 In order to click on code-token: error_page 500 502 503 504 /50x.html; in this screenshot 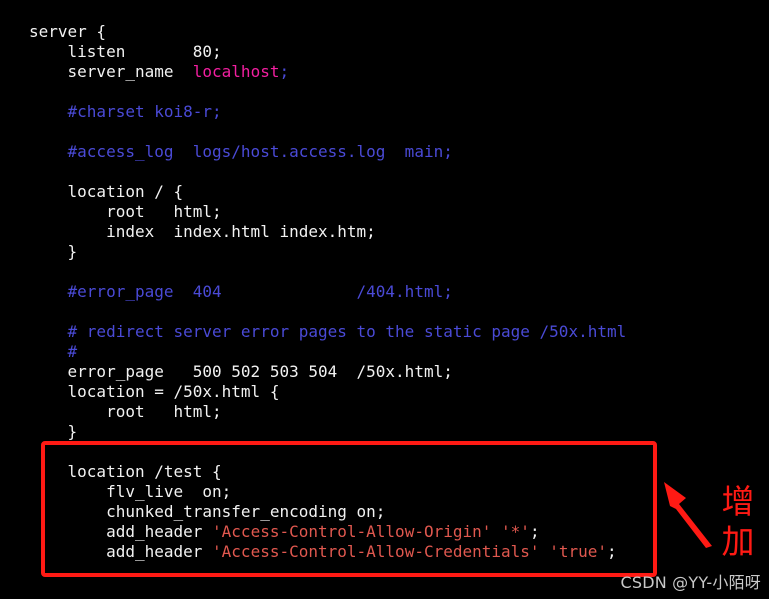, I will do `click(241, 371)`.